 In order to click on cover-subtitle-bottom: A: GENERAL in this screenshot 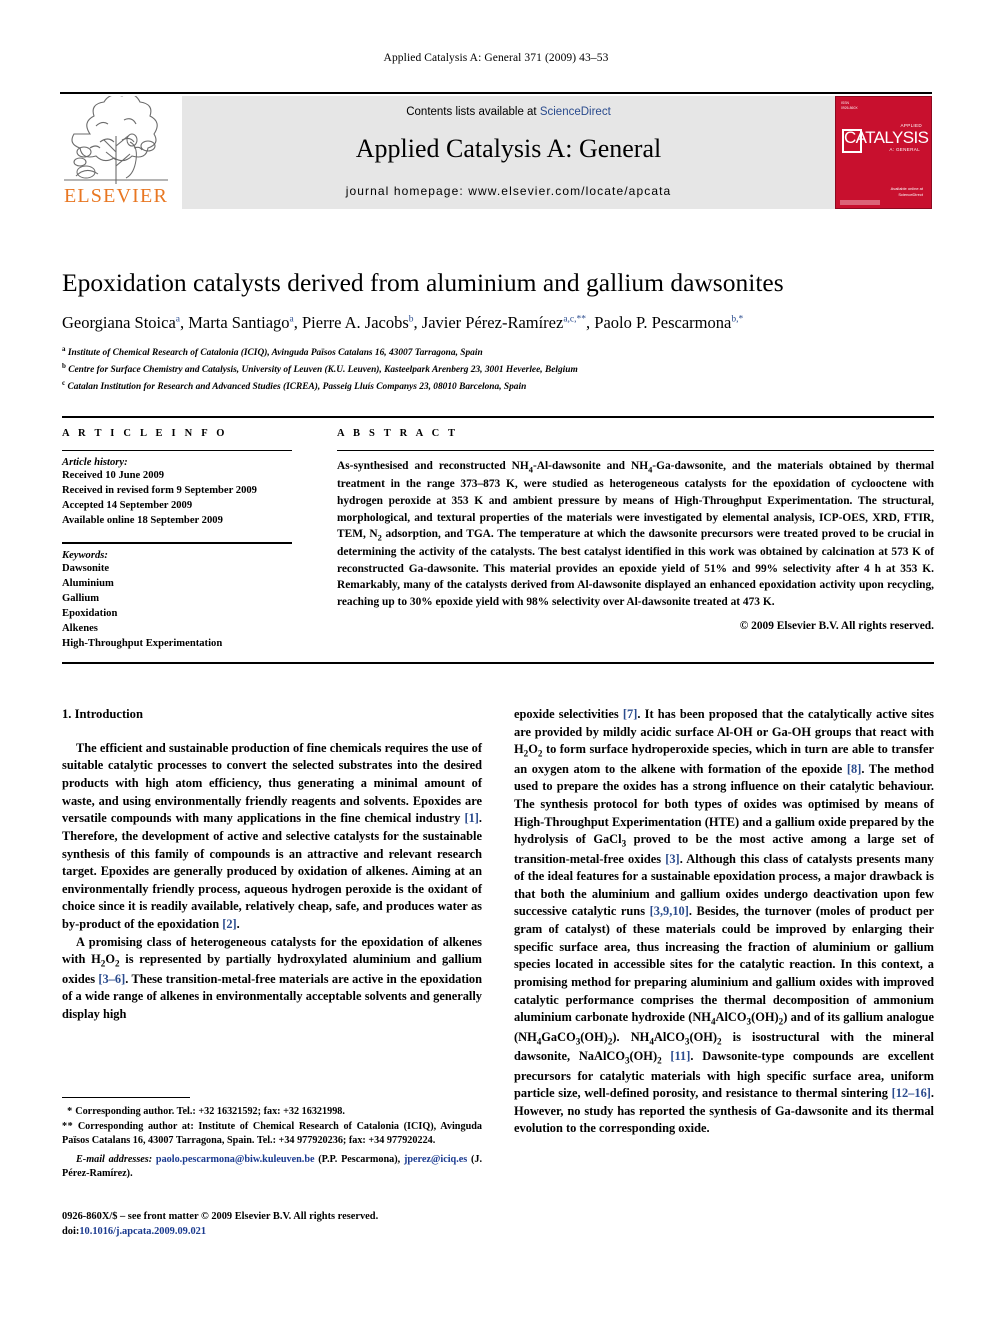, I will do `click(904, 149)`.